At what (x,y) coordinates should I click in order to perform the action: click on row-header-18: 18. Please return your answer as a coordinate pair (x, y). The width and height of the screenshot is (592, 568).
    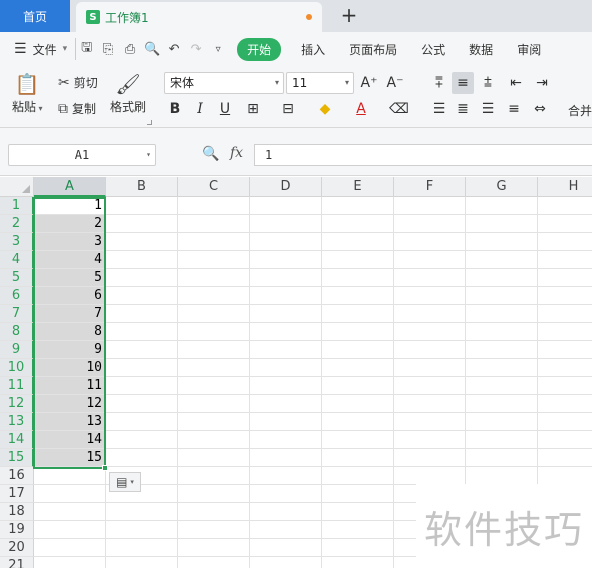
    Looking at the image, I should click on (17, 512).